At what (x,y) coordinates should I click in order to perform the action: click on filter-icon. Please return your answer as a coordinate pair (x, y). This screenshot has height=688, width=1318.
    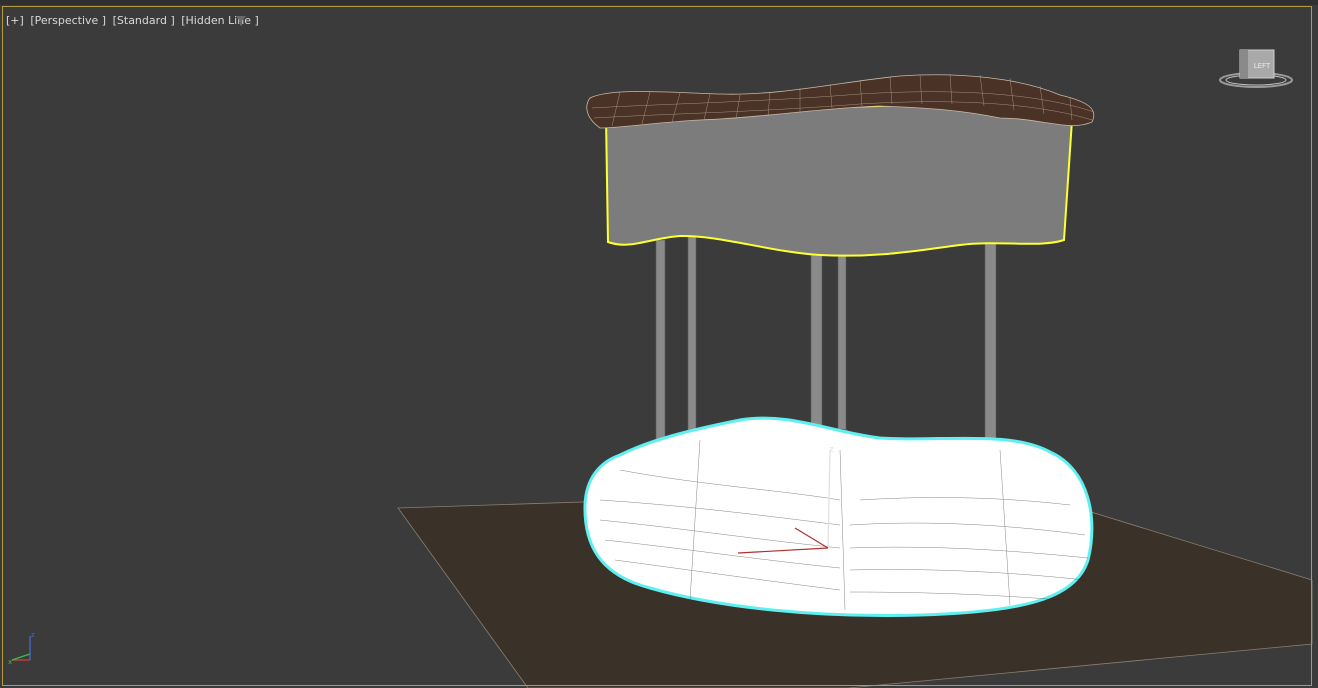
    Looking at the image, I should click on (241, 21).